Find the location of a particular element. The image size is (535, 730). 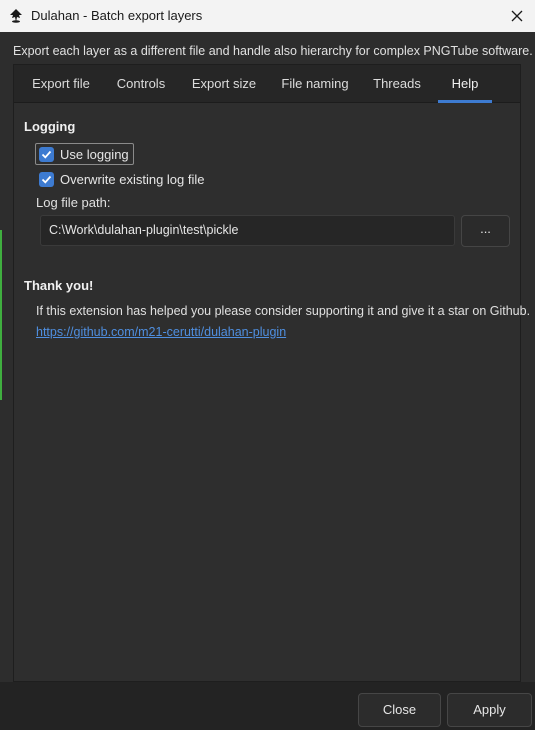

close-icon is located at coordinates (517, 16).